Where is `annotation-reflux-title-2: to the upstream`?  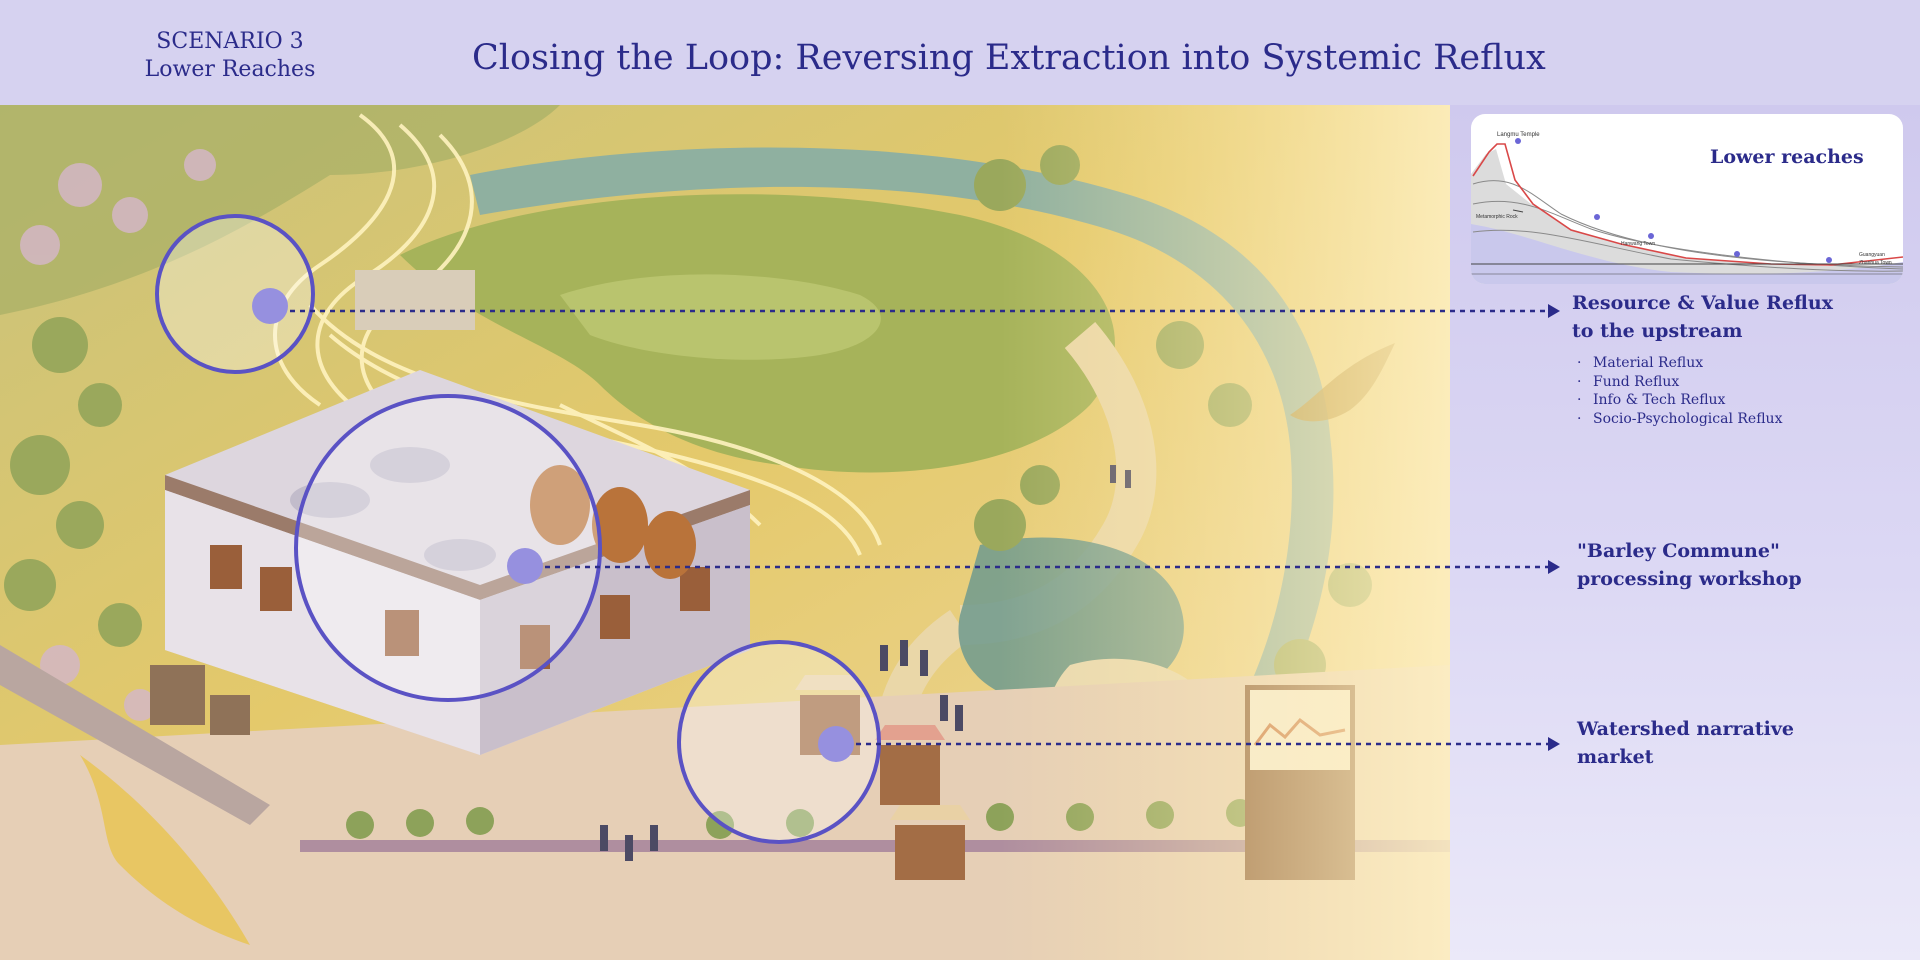 annotation-reflux-title-2: to the upstream is located at coordinates (1657, 331).